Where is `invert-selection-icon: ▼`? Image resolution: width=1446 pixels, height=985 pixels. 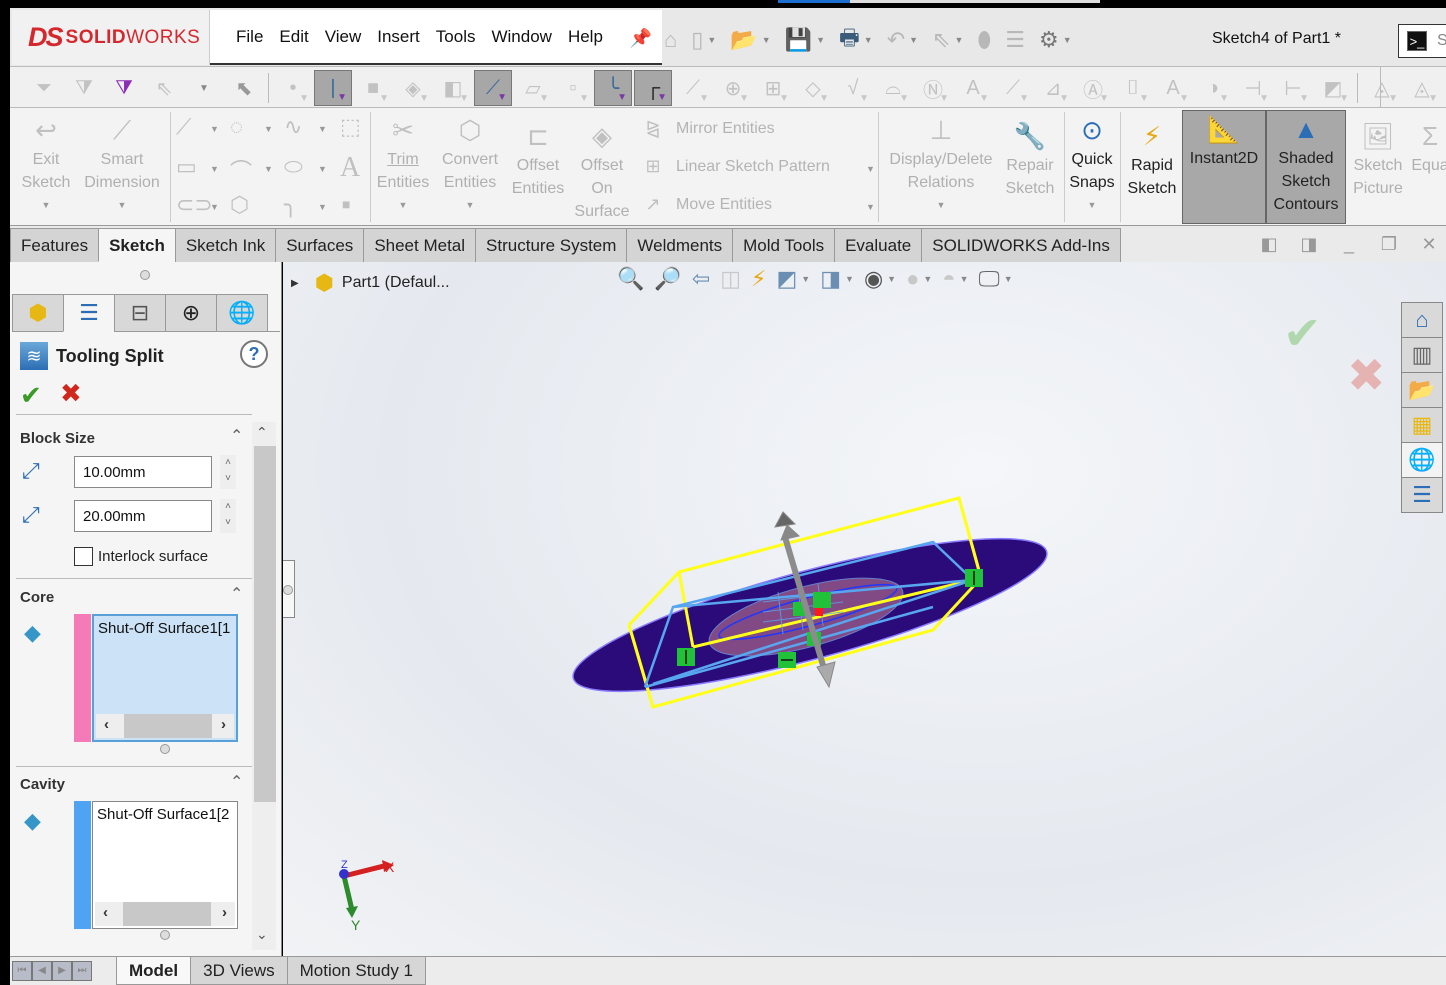 invert-selection-icon: ▼ is located at coordinates (204, 88).